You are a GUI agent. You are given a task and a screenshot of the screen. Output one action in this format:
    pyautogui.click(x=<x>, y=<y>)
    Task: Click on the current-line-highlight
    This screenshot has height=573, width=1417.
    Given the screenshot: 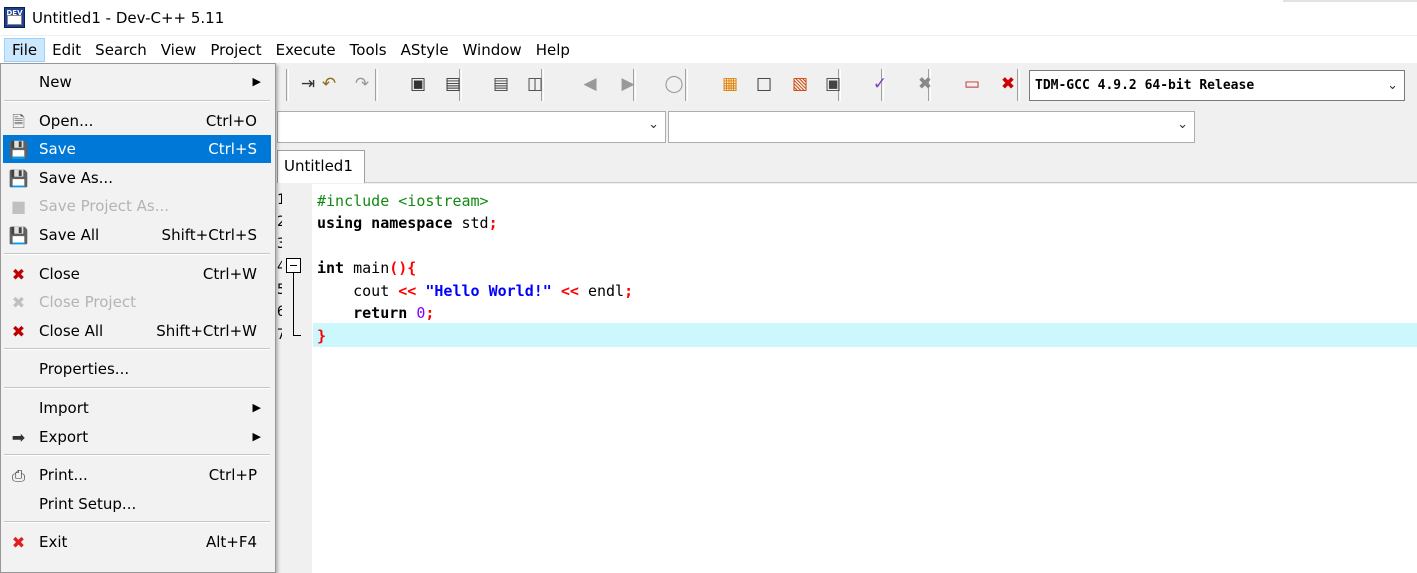 What is the action you would take?
    pyautogui.click(x=865, y=335)
    